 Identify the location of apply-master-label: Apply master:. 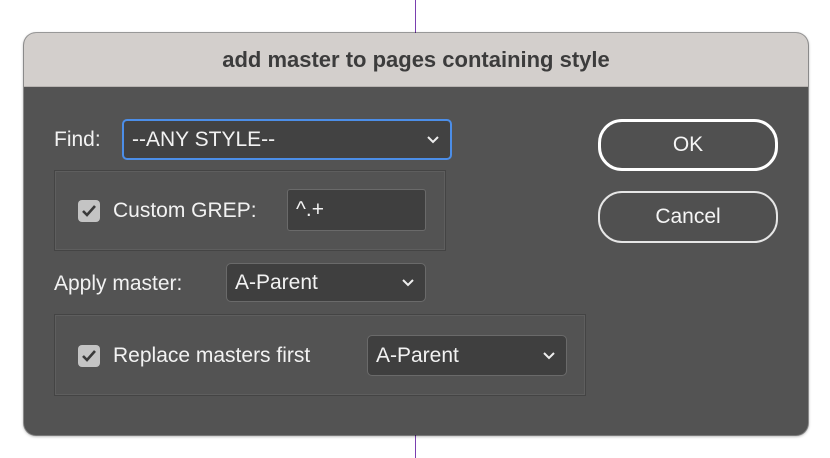
(118, 283).